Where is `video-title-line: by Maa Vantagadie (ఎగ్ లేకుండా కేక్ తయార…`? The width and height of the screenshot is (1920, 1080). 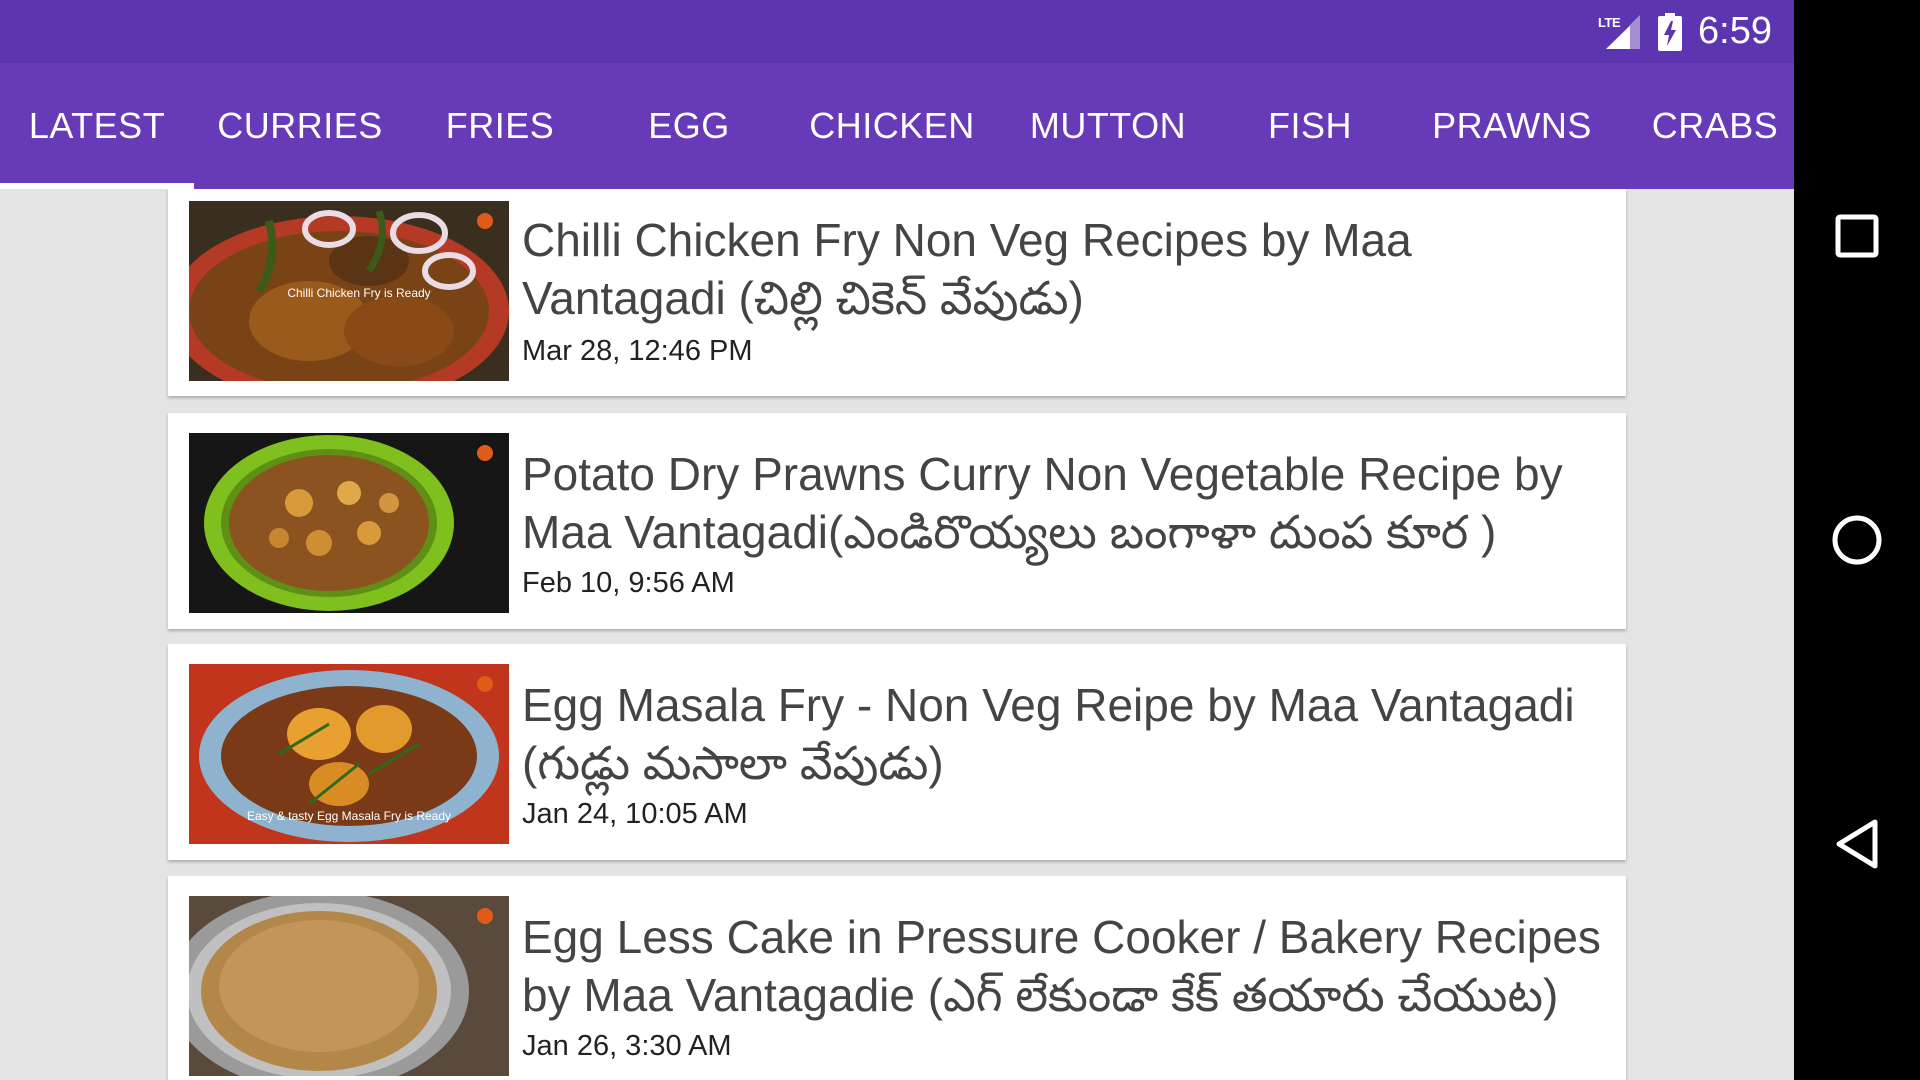
video-title-line: by Maa Vantagadie (ఎగ్ లేకుండా కేక్ తయార… is located at coordinates (1040, 995).